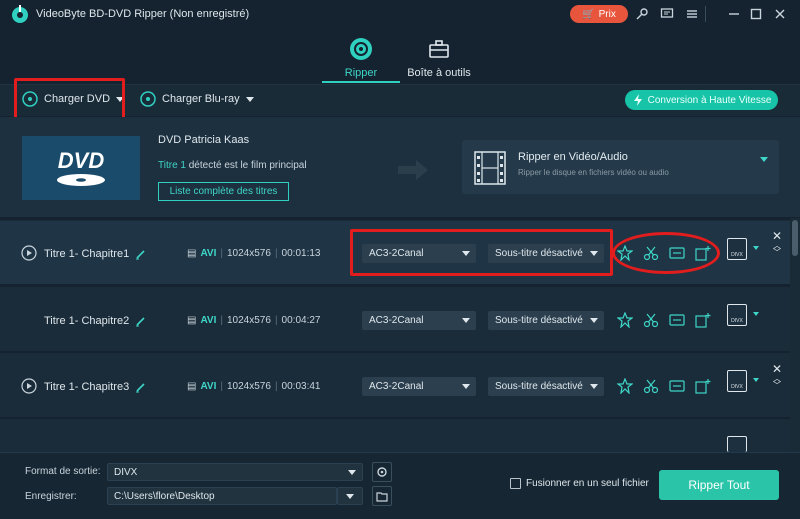  Describe the element at coordinates (737, 321) in the screenshot. I see `output-format-label: DIVX` at that location.